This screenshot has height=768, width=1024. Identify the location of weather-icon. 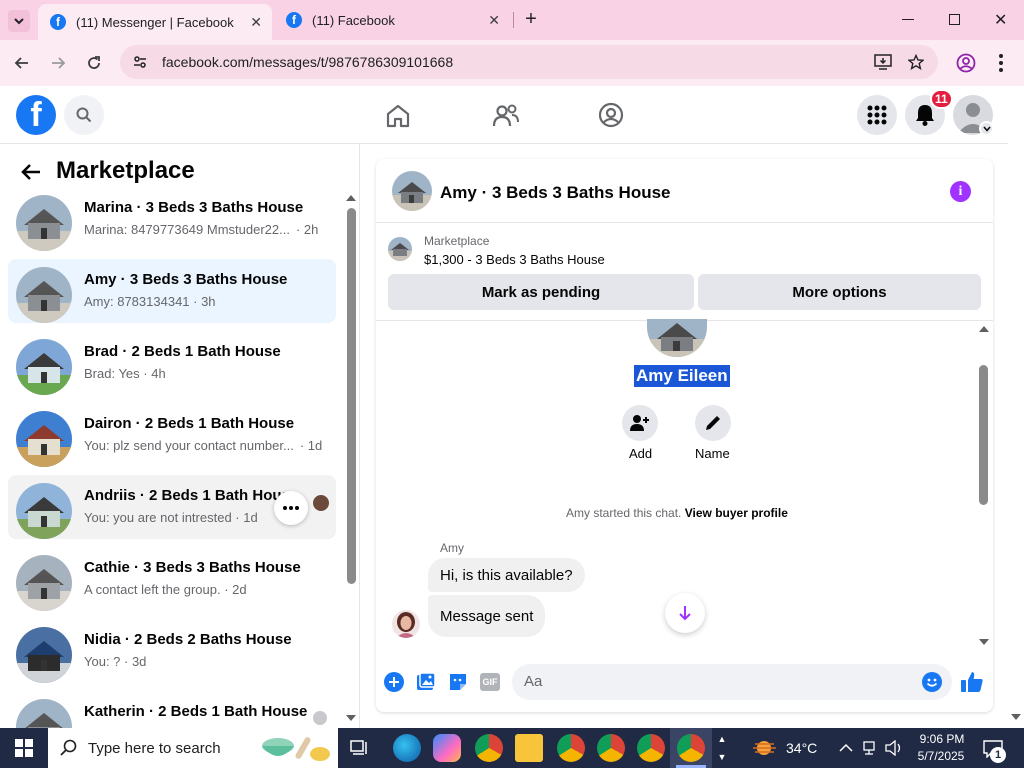
(765, 748).